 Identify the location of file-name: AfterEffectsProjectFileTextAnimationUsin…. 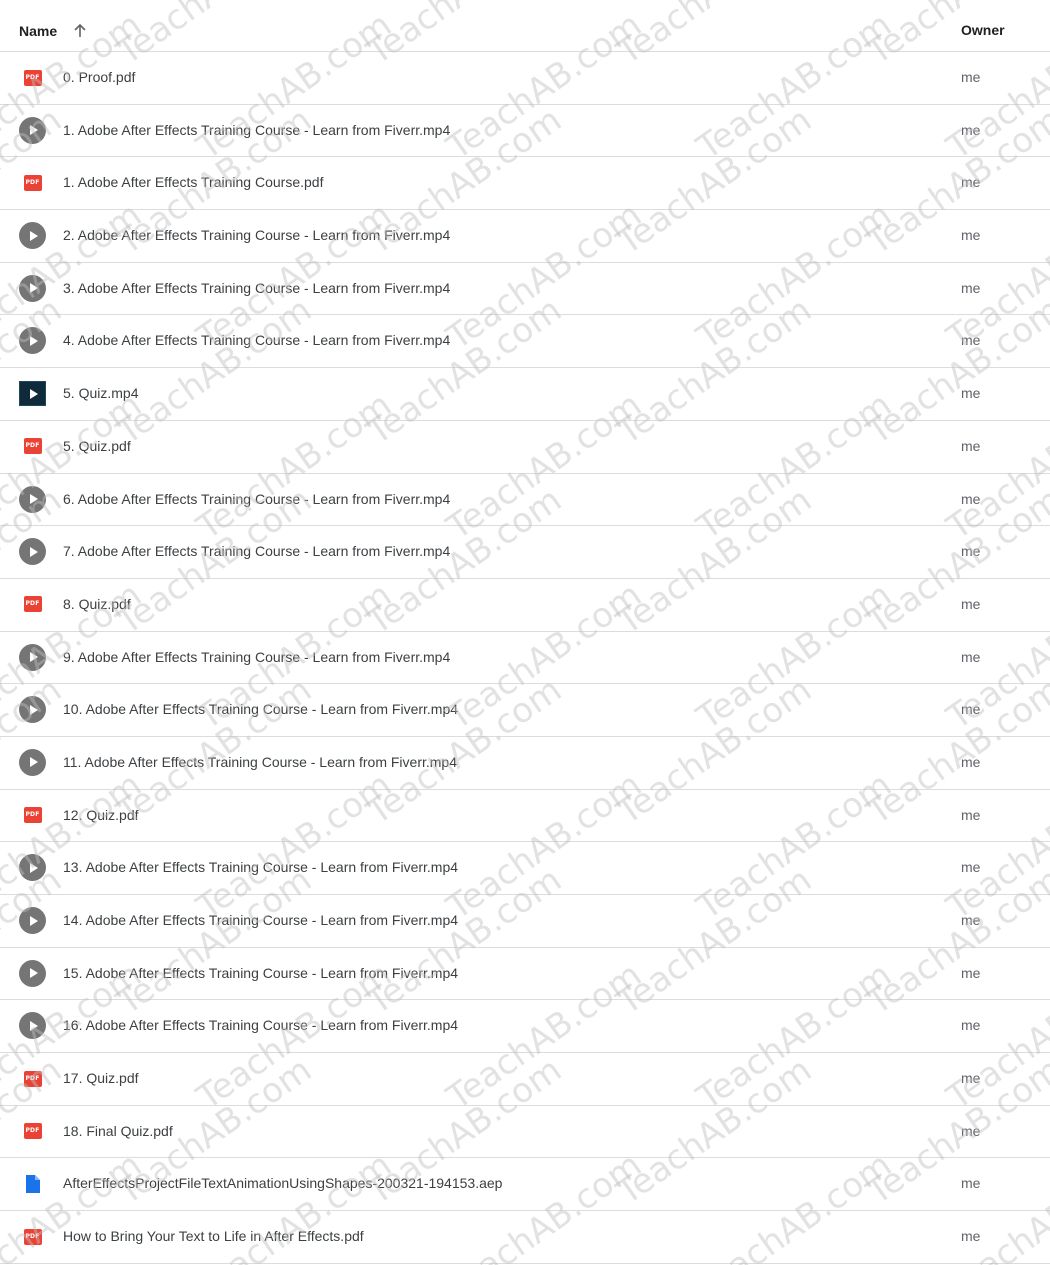
(282, 1183).